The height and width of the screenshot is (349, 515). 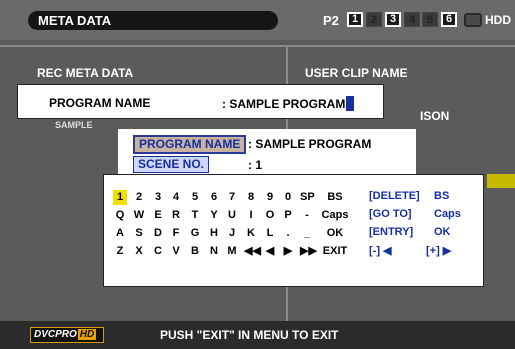 What do you see at coordinates (335, 233) in the screenshot?
I see `key-2-11: OK` at bounding box center [335, 233].